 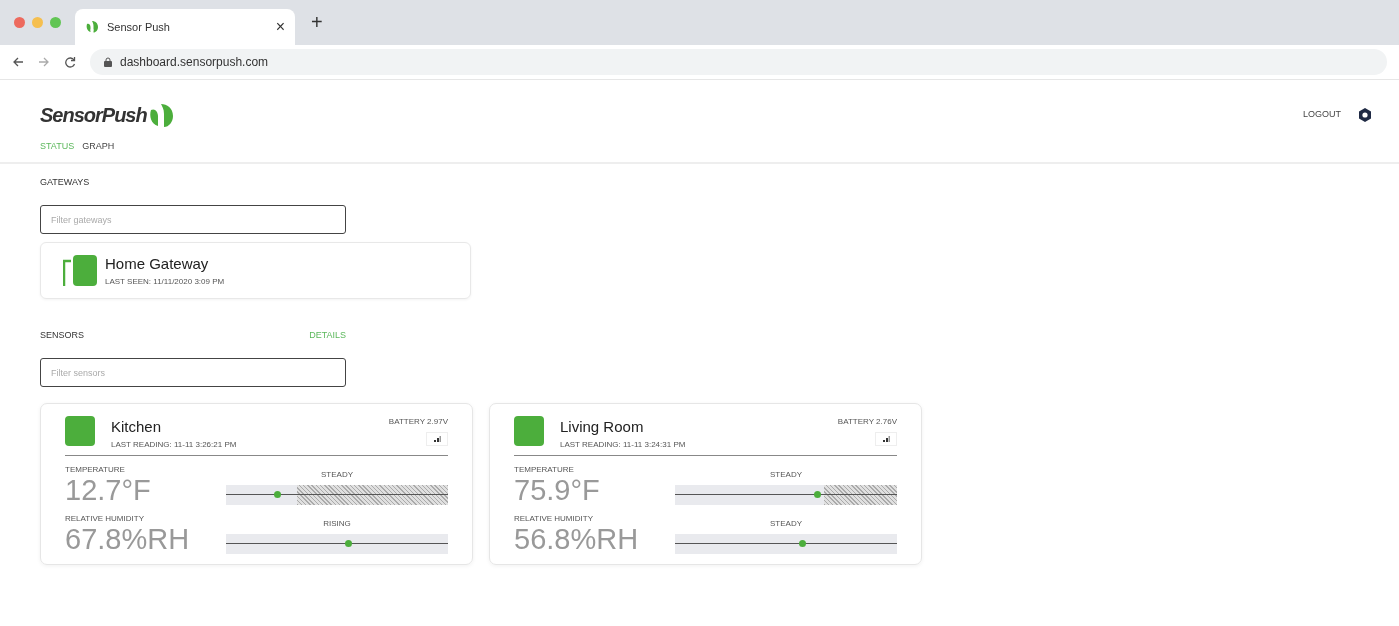 I want to click on gateway-icon, so click(x=80, y=270).